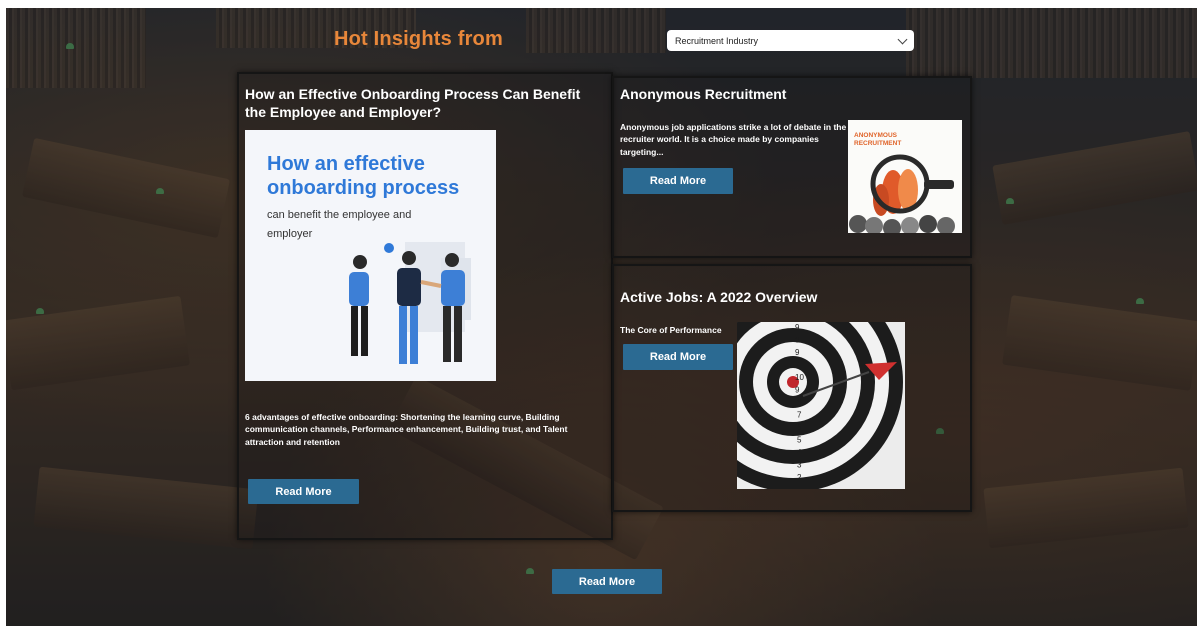  What do you see at coordinates (410, 303) in the screenshot?
I see `team-illustration` at bounding box center [410, 303].